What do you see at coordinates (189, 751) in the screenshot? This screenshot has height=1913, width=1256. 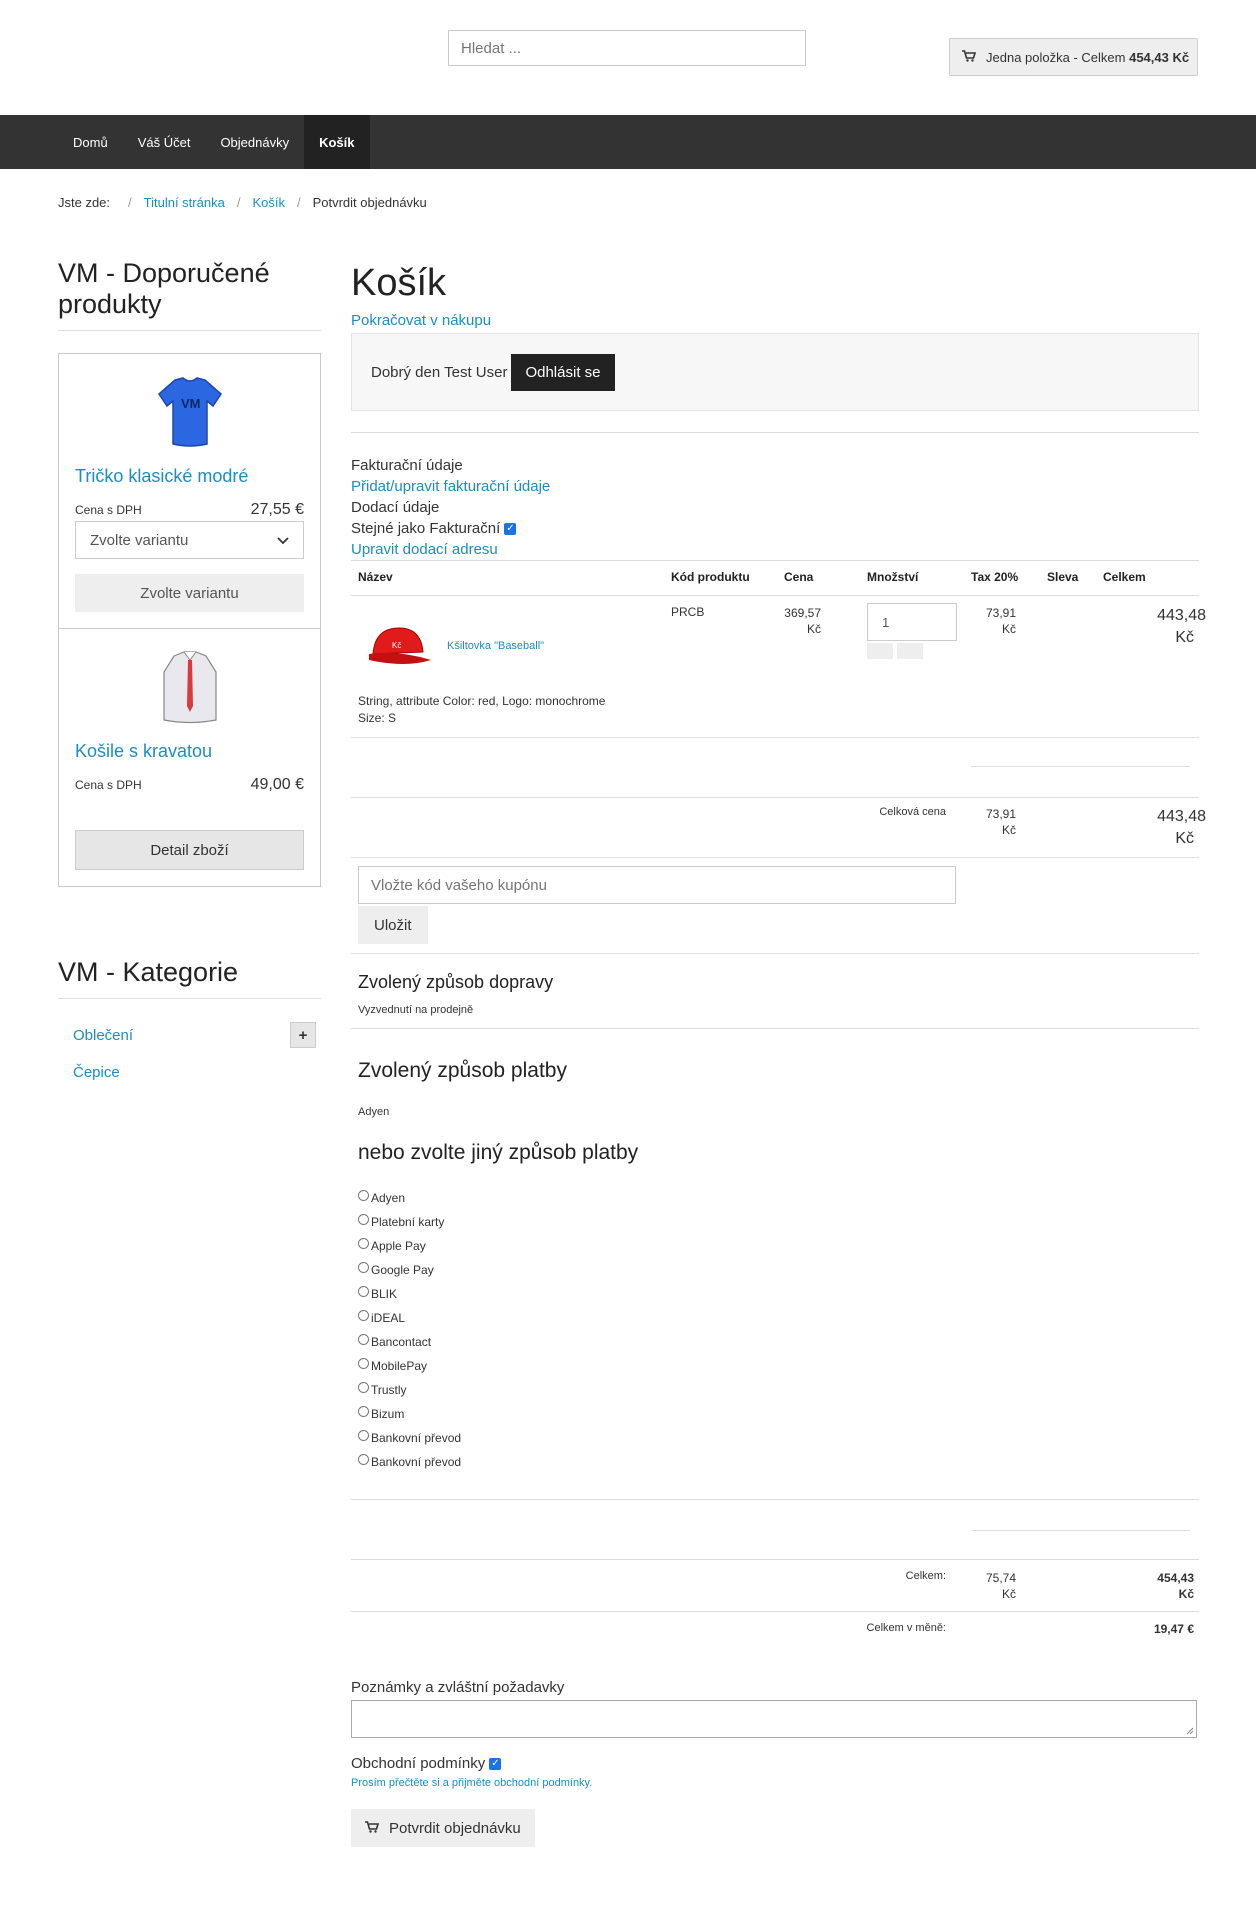 I see `product-name-shirt: Košile s kravatou` at bounding box center [189, 751].